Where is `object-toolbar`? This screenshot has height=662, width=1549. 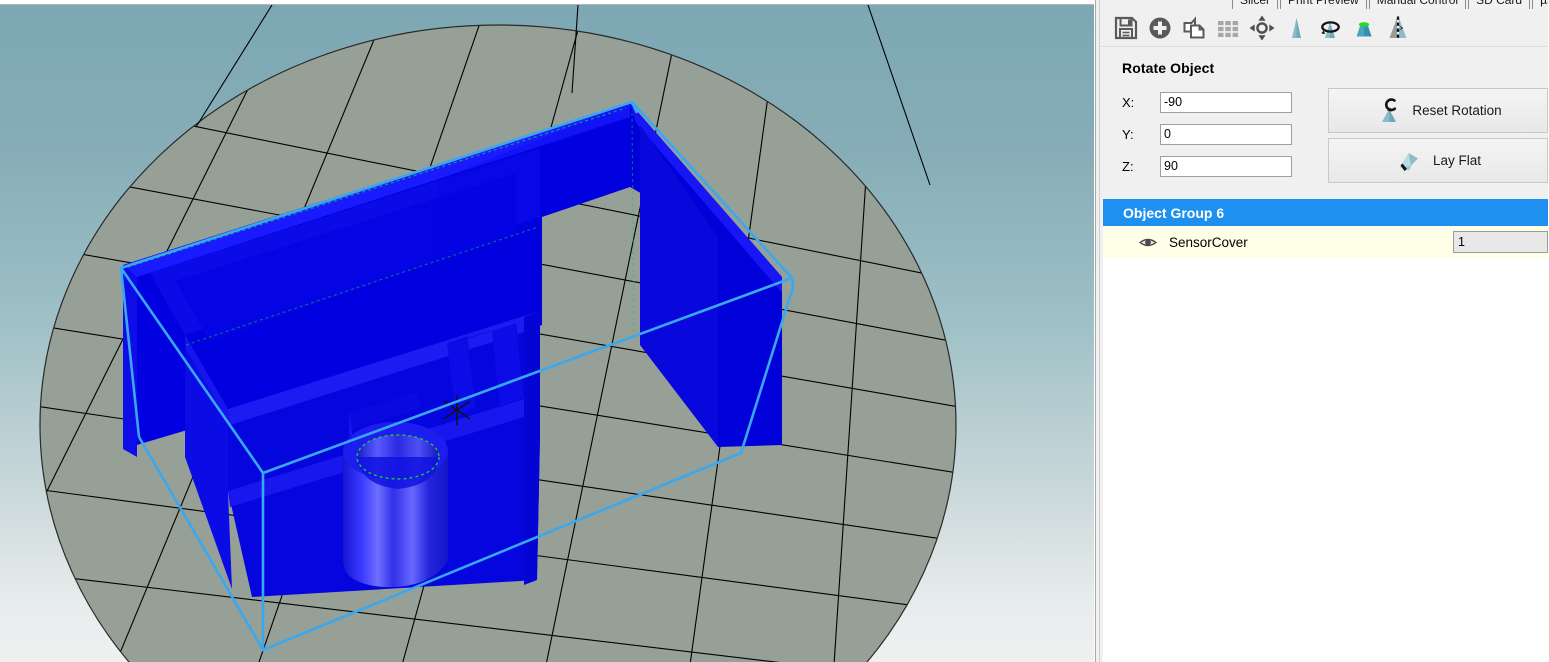
object-toolbar is located at coordinates (1324, 28).